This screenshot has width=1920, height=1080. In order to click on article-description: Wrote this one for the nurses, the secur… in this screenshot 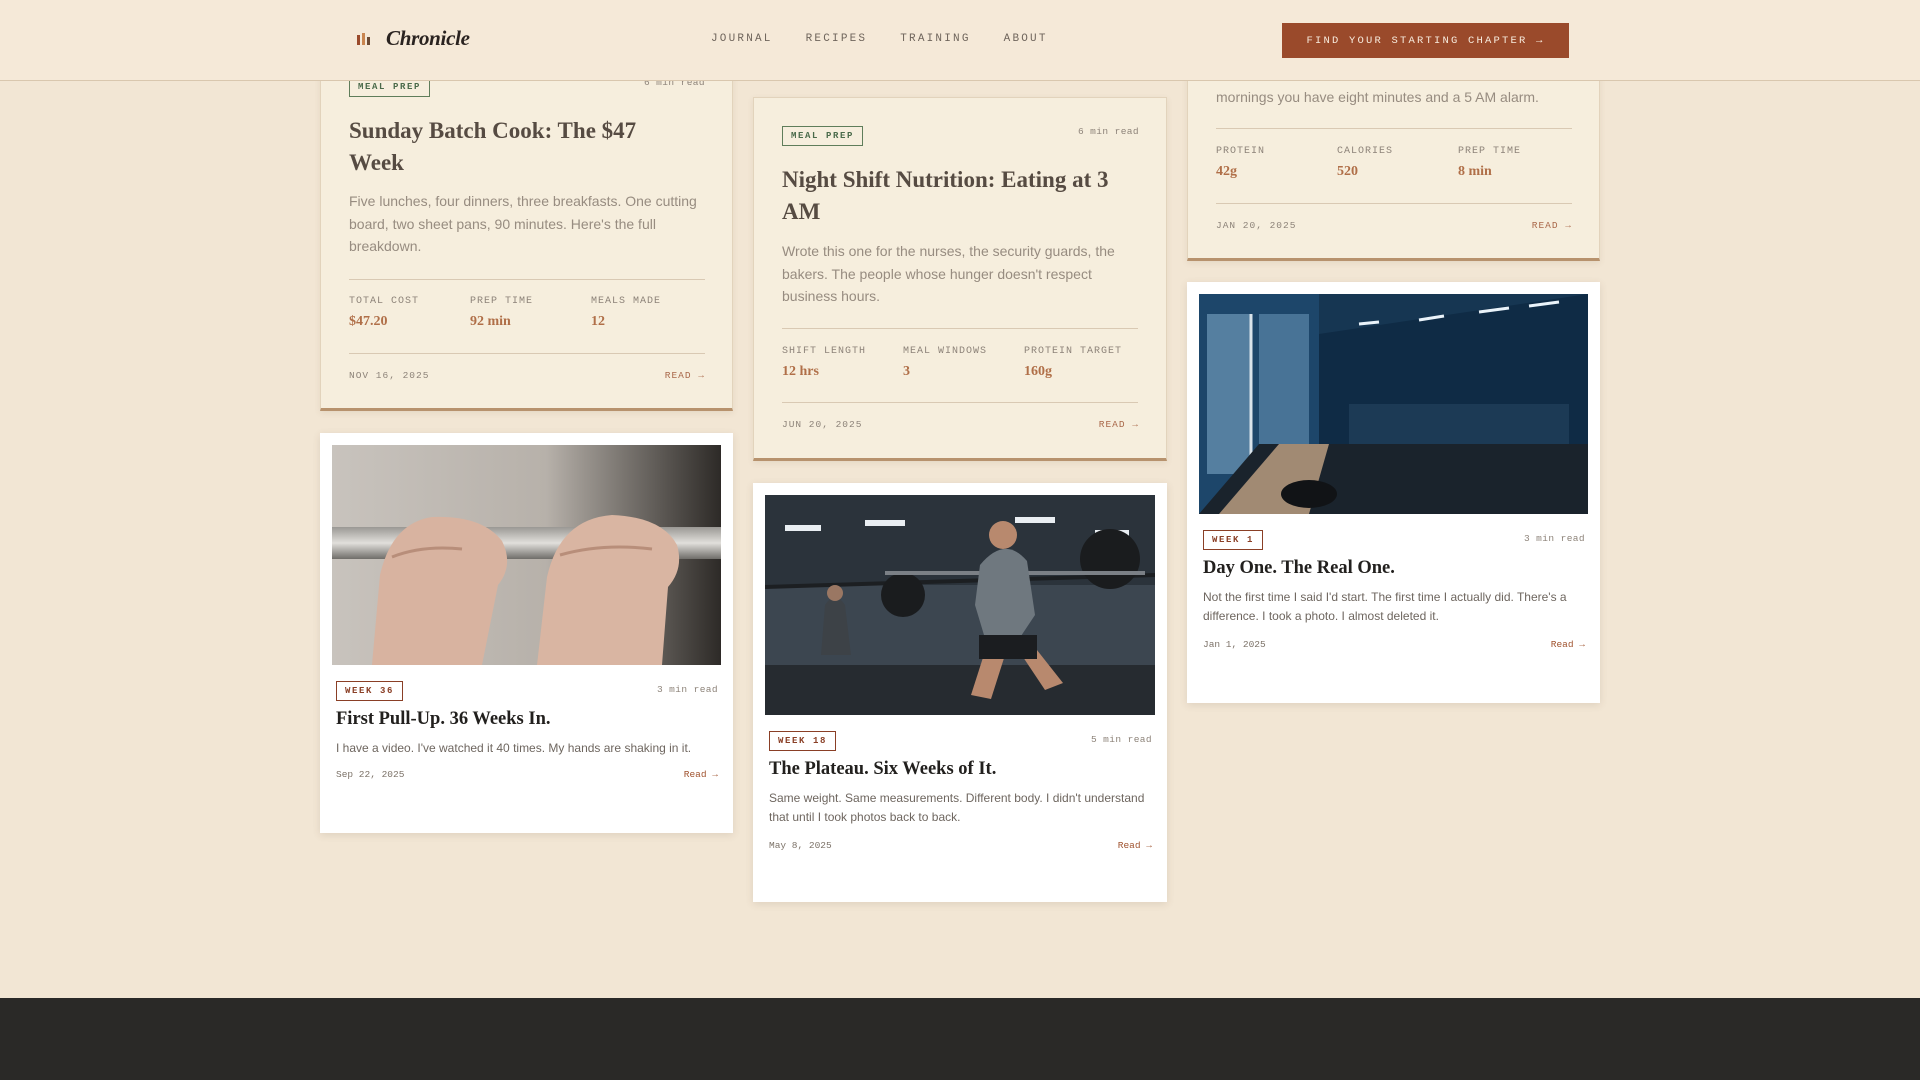, I will do `click(948, 273)`.